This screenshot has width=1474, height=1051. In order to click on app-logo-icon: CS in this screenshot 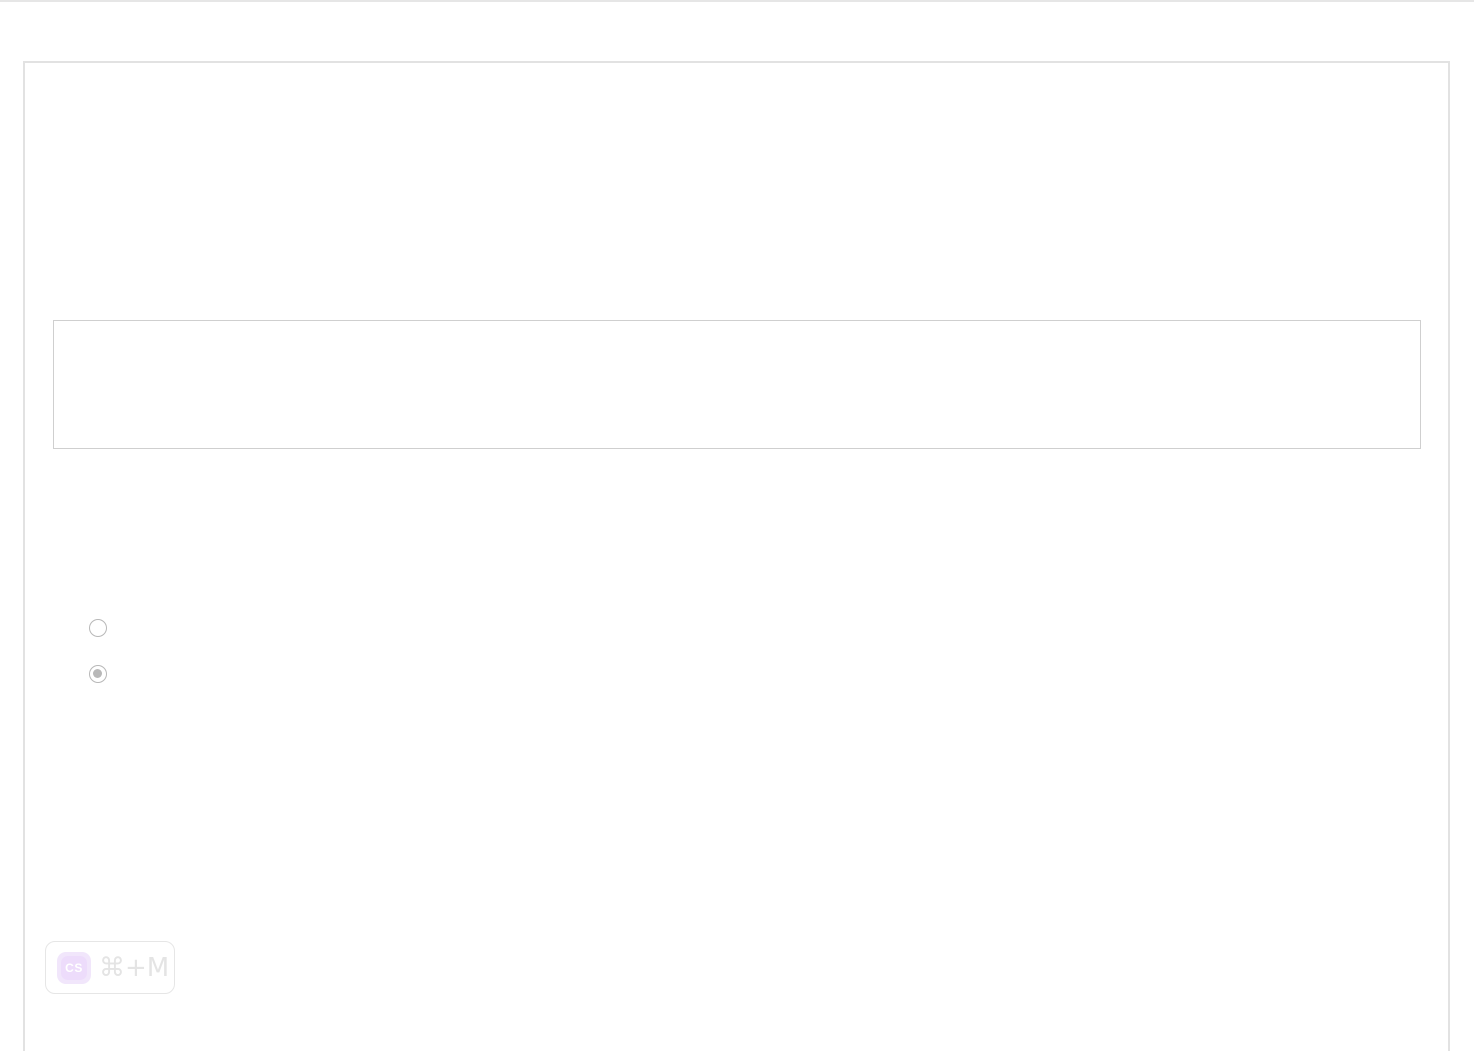, I will do `click(74, 967)`.